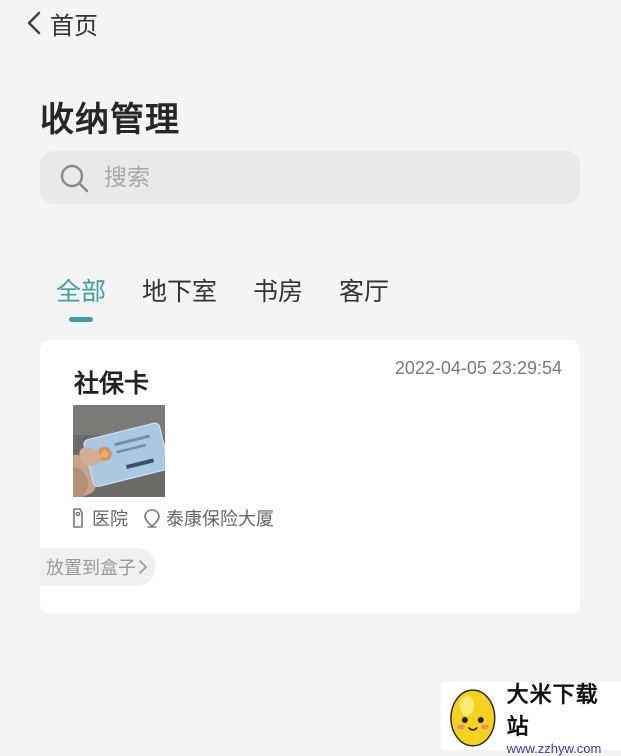 The height and width of the screenshot is (756, 621). I want to click on site-watermark: 大米下载站 www.zzhyw.com, so click(531, 719).